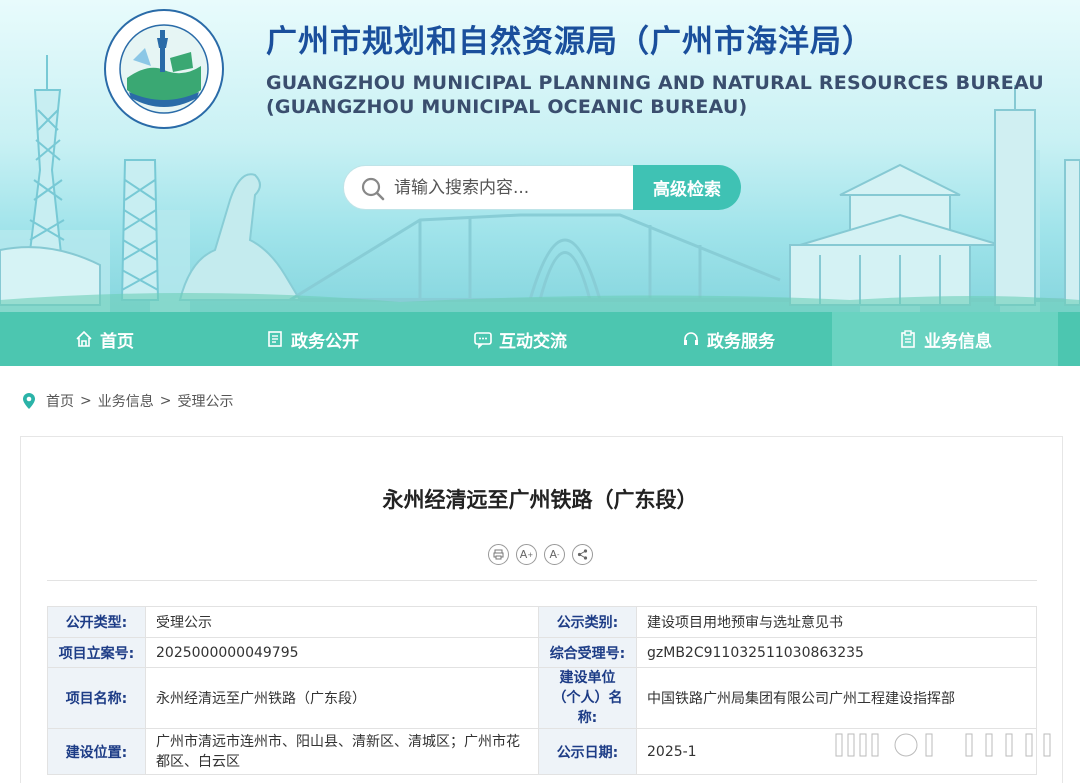 Image resolution: width=1080 pixels, height=783 pixels. What do you see at coordinates (342, 622) in the screenshot?
I see `table-value: 受理公示` at bounding box center [342, 622].